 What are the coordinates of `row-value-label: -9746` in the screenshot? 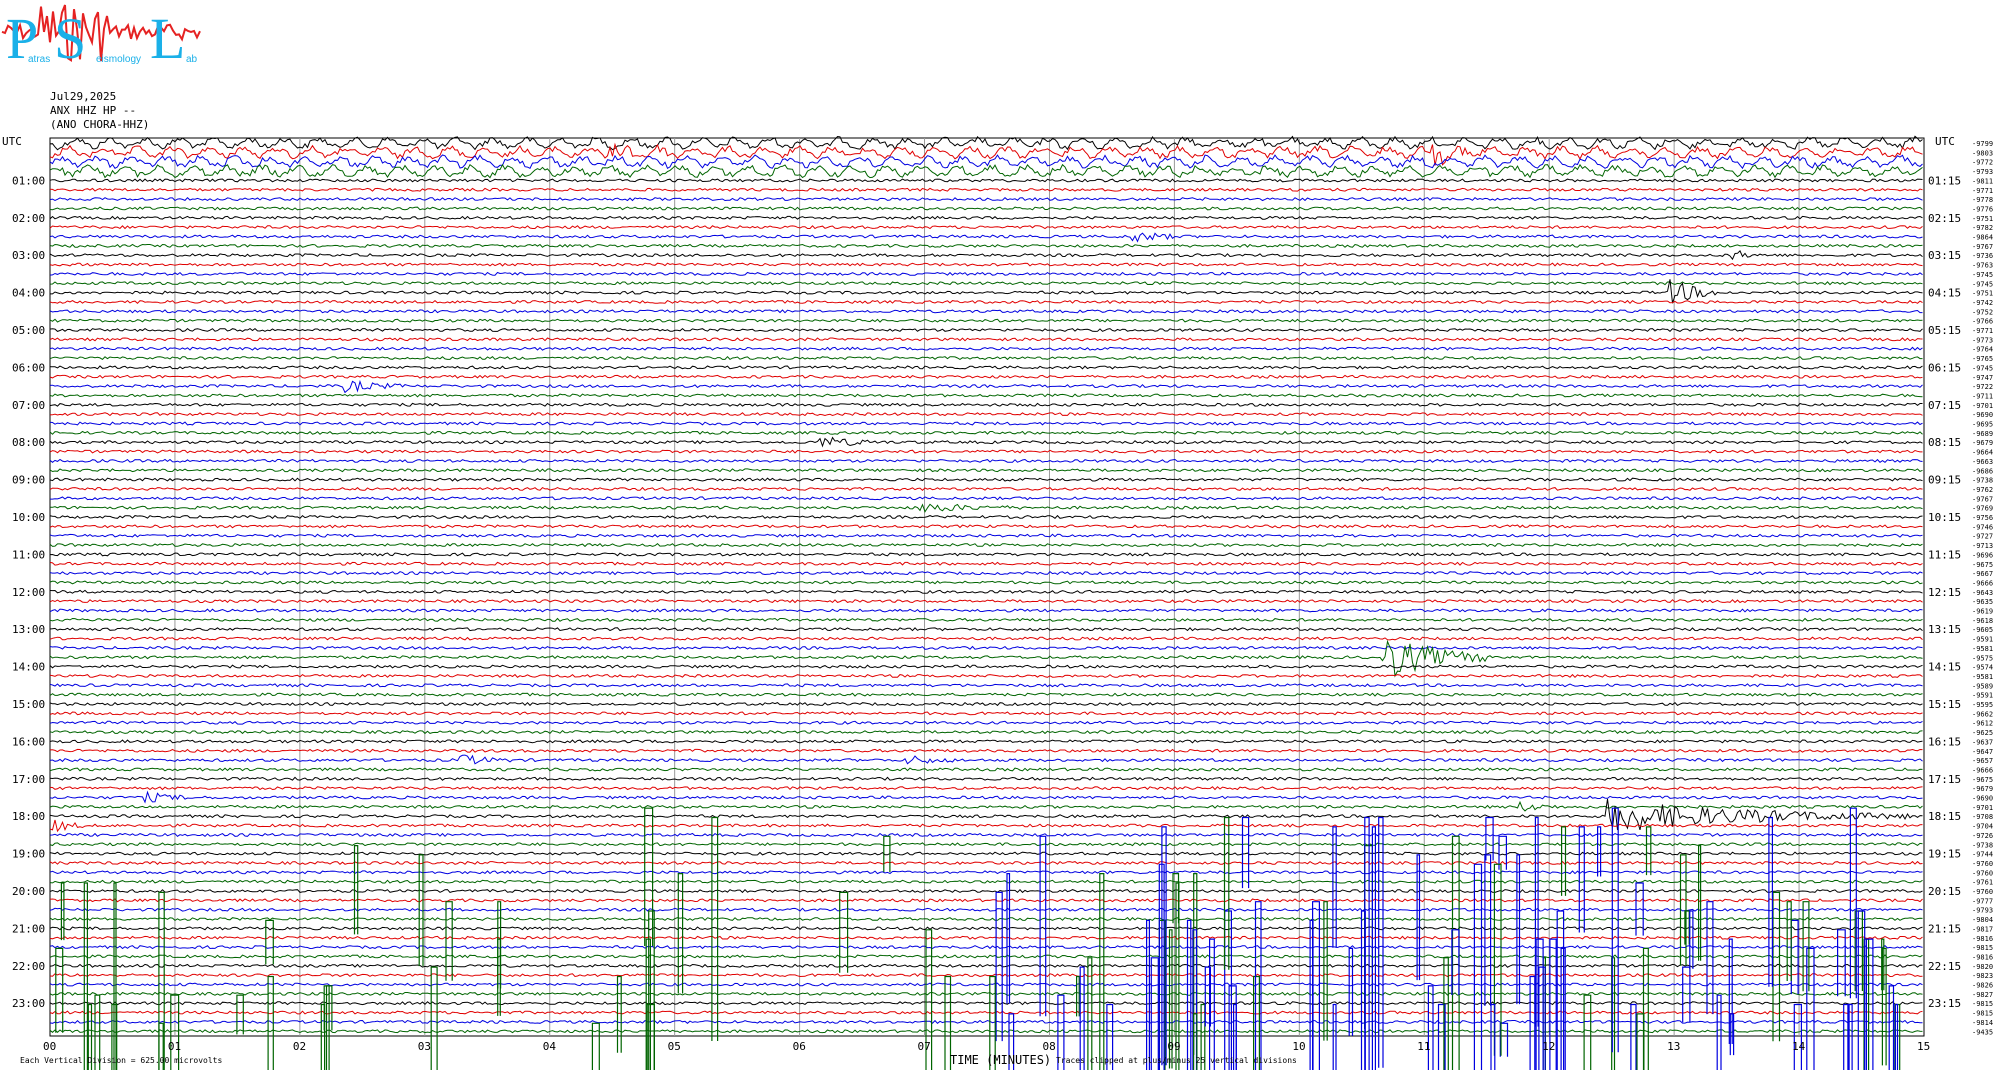 It's located at (1982, 527).